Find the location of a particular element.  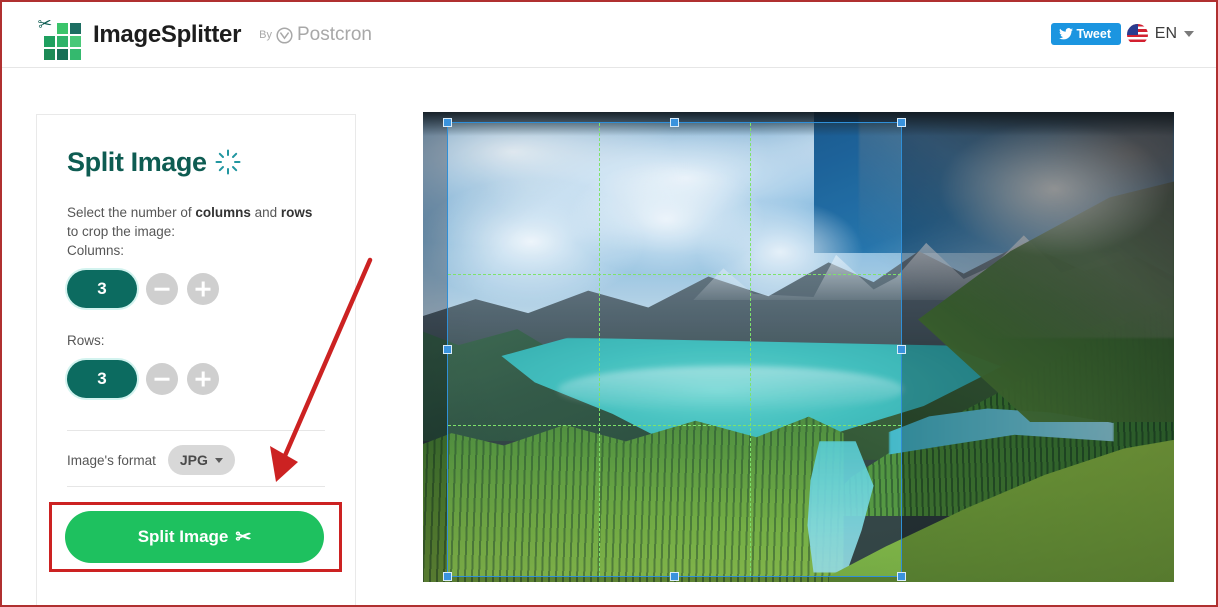

image-format-label: Image's format is located at coordinates (111, 460).